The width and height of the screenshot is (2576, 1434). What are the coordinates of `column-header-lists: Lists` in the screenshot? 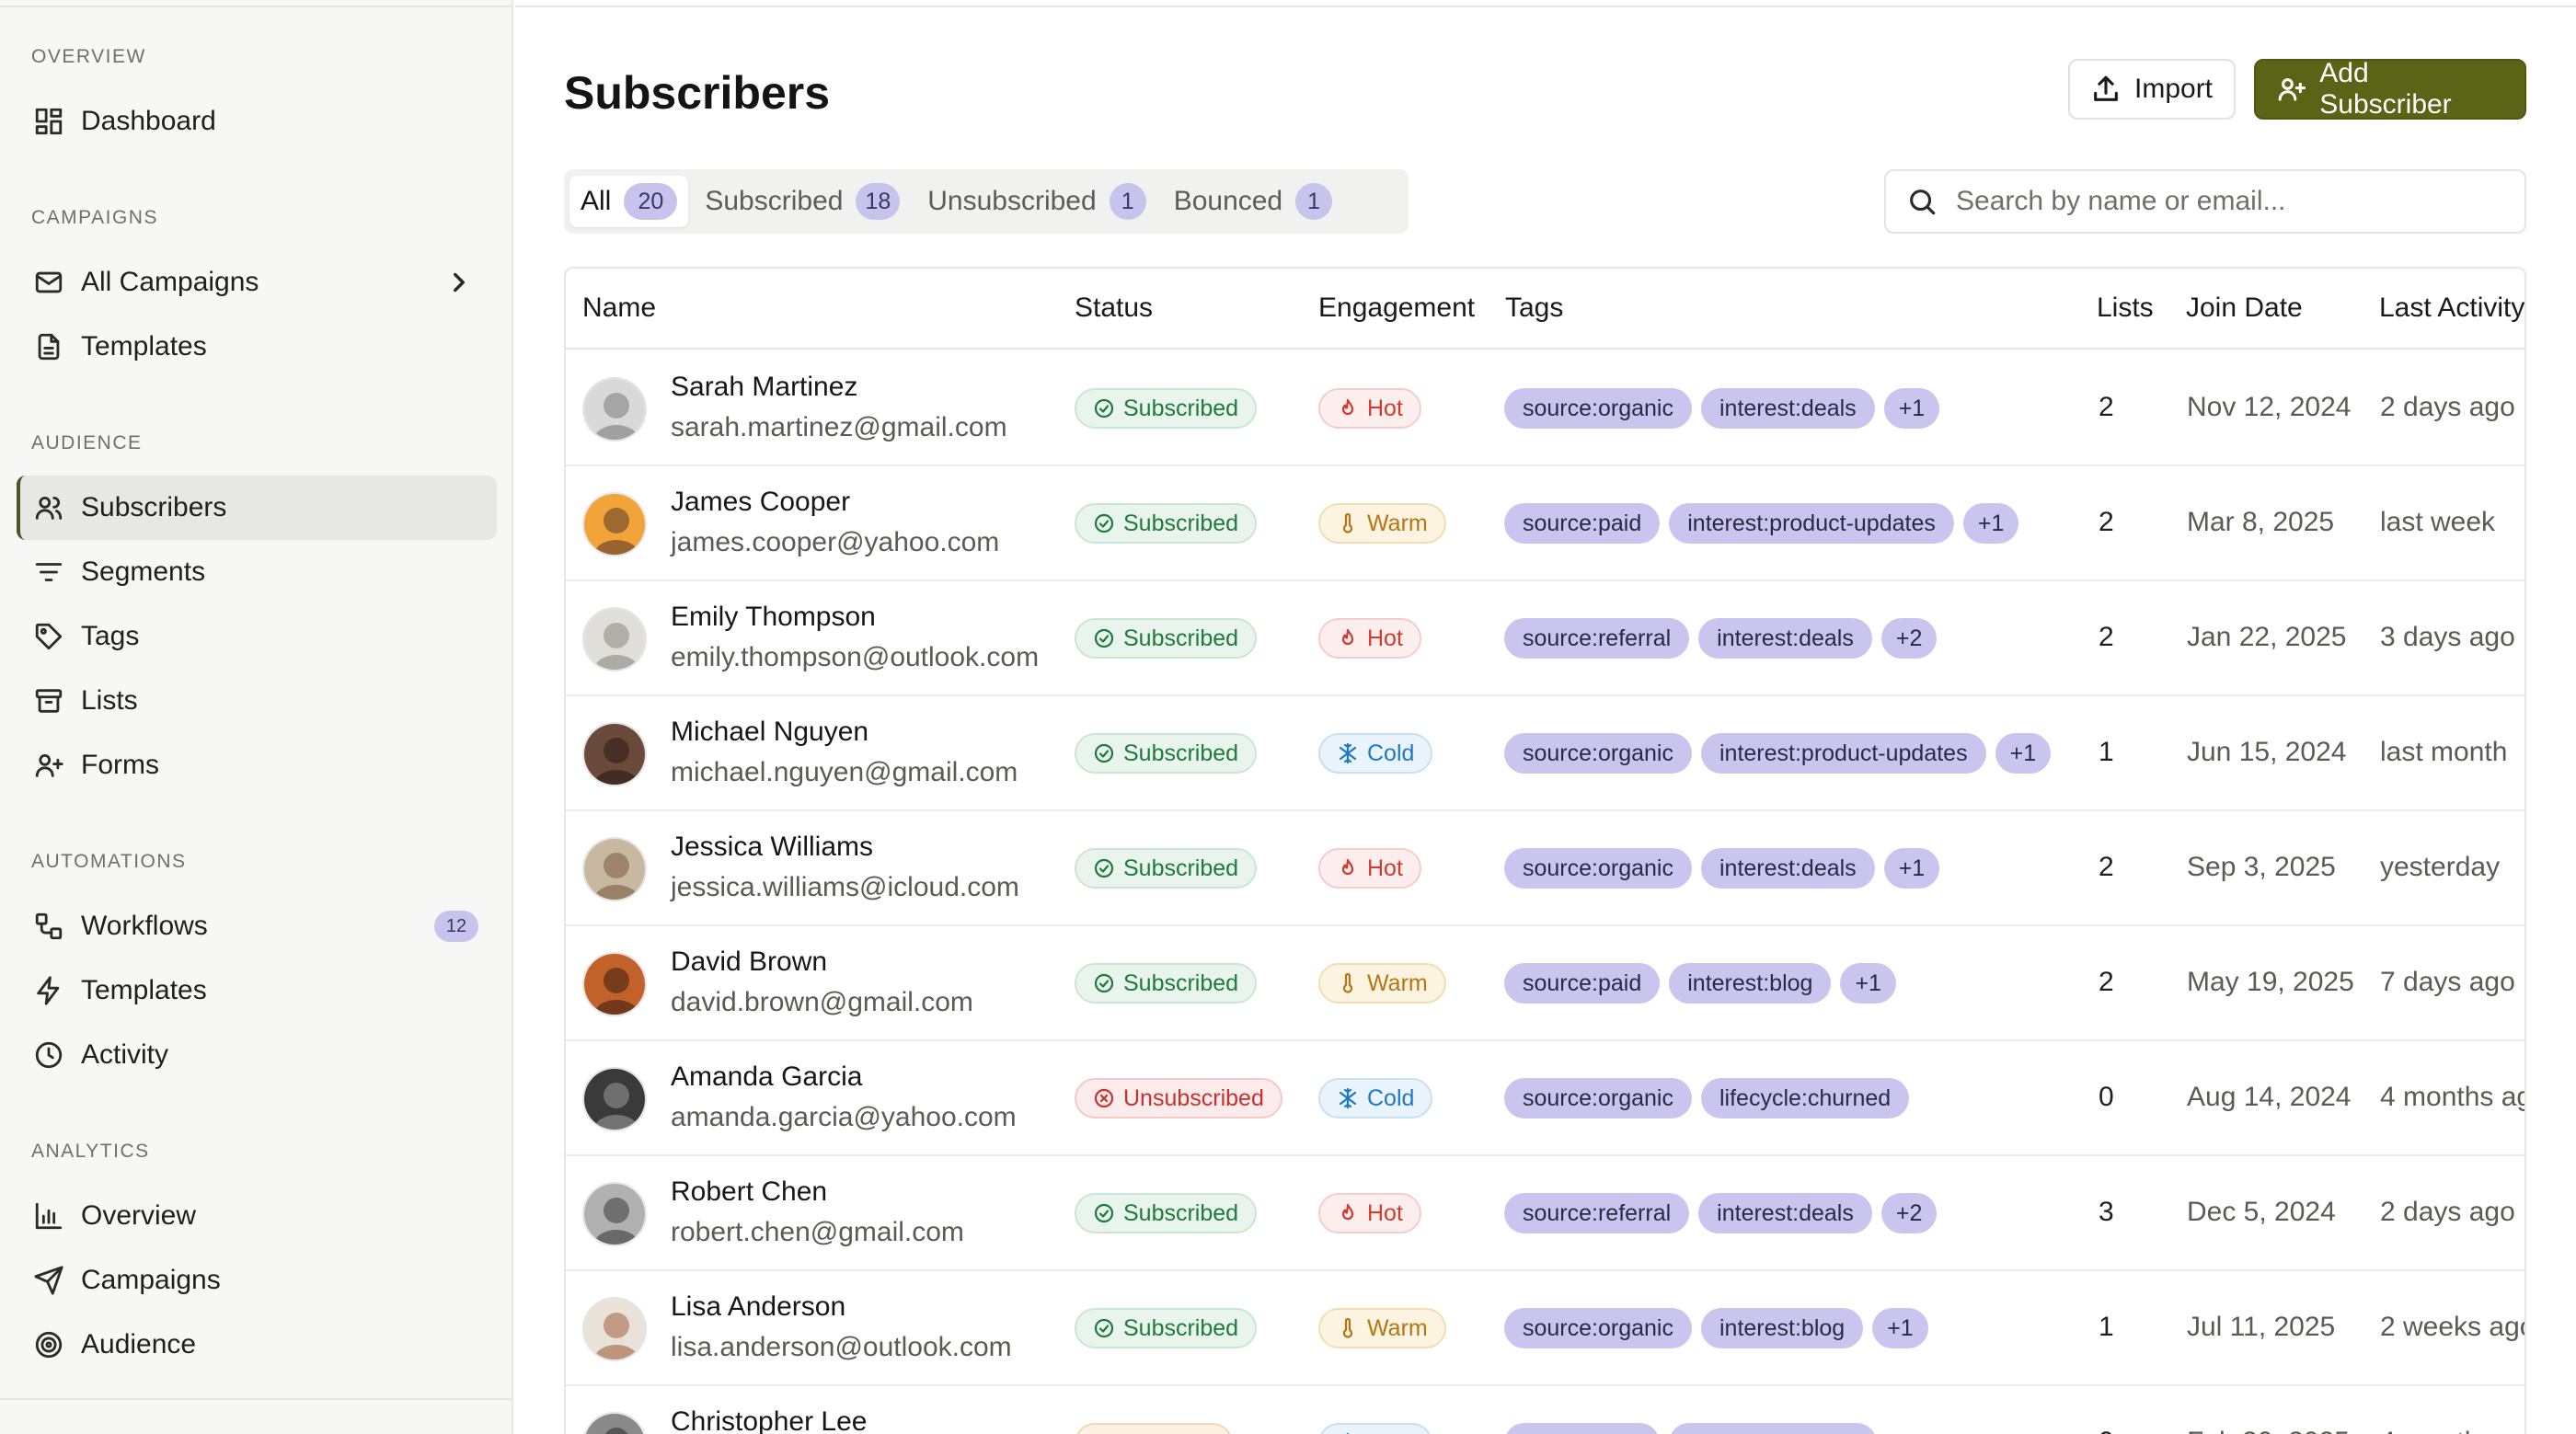 It's located at (2125, 308).